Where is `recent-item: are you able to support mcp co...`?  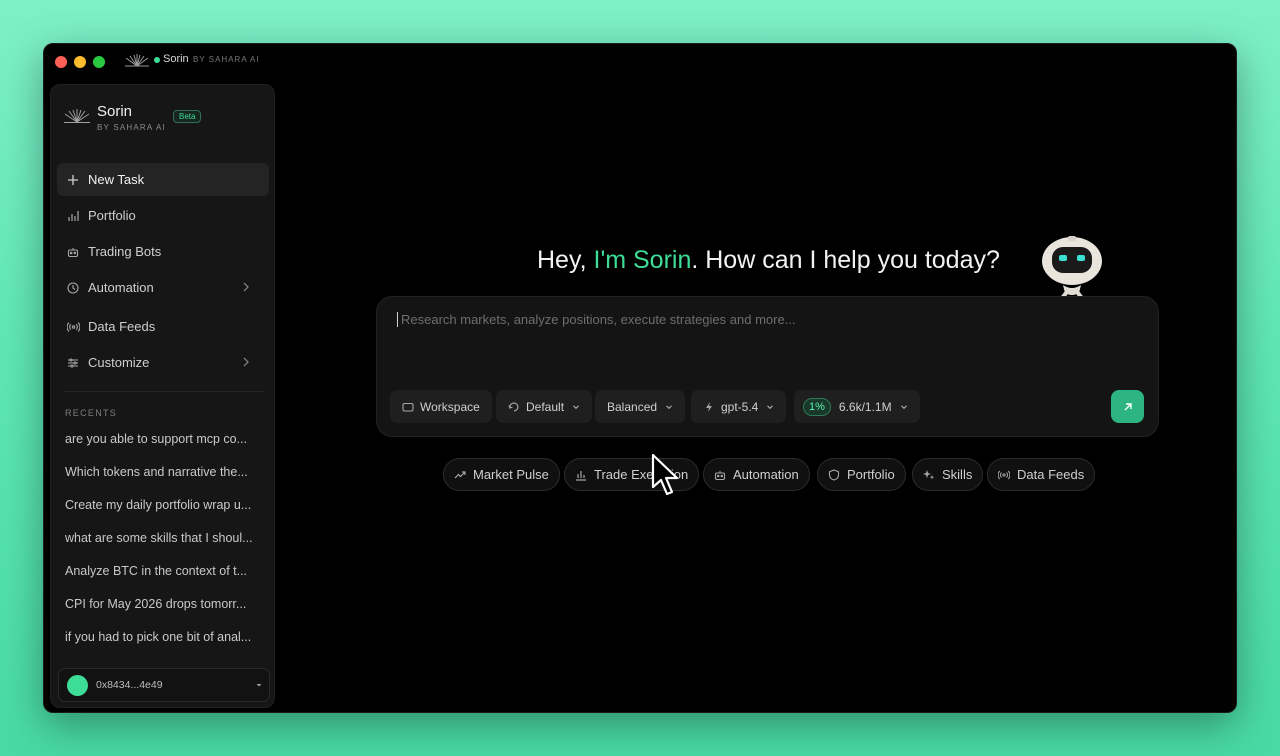
recent-item: are you able to support mcp co... is located at coordinates (163, 439).